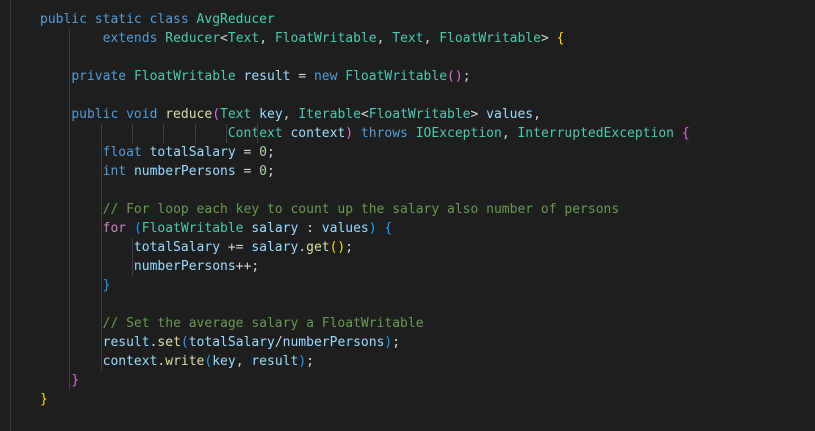  What do you see at coordinates (365, 247) in the screenshot?
I see `code-line: totalSalary += salary.get();` at bounding box center [365, 247].